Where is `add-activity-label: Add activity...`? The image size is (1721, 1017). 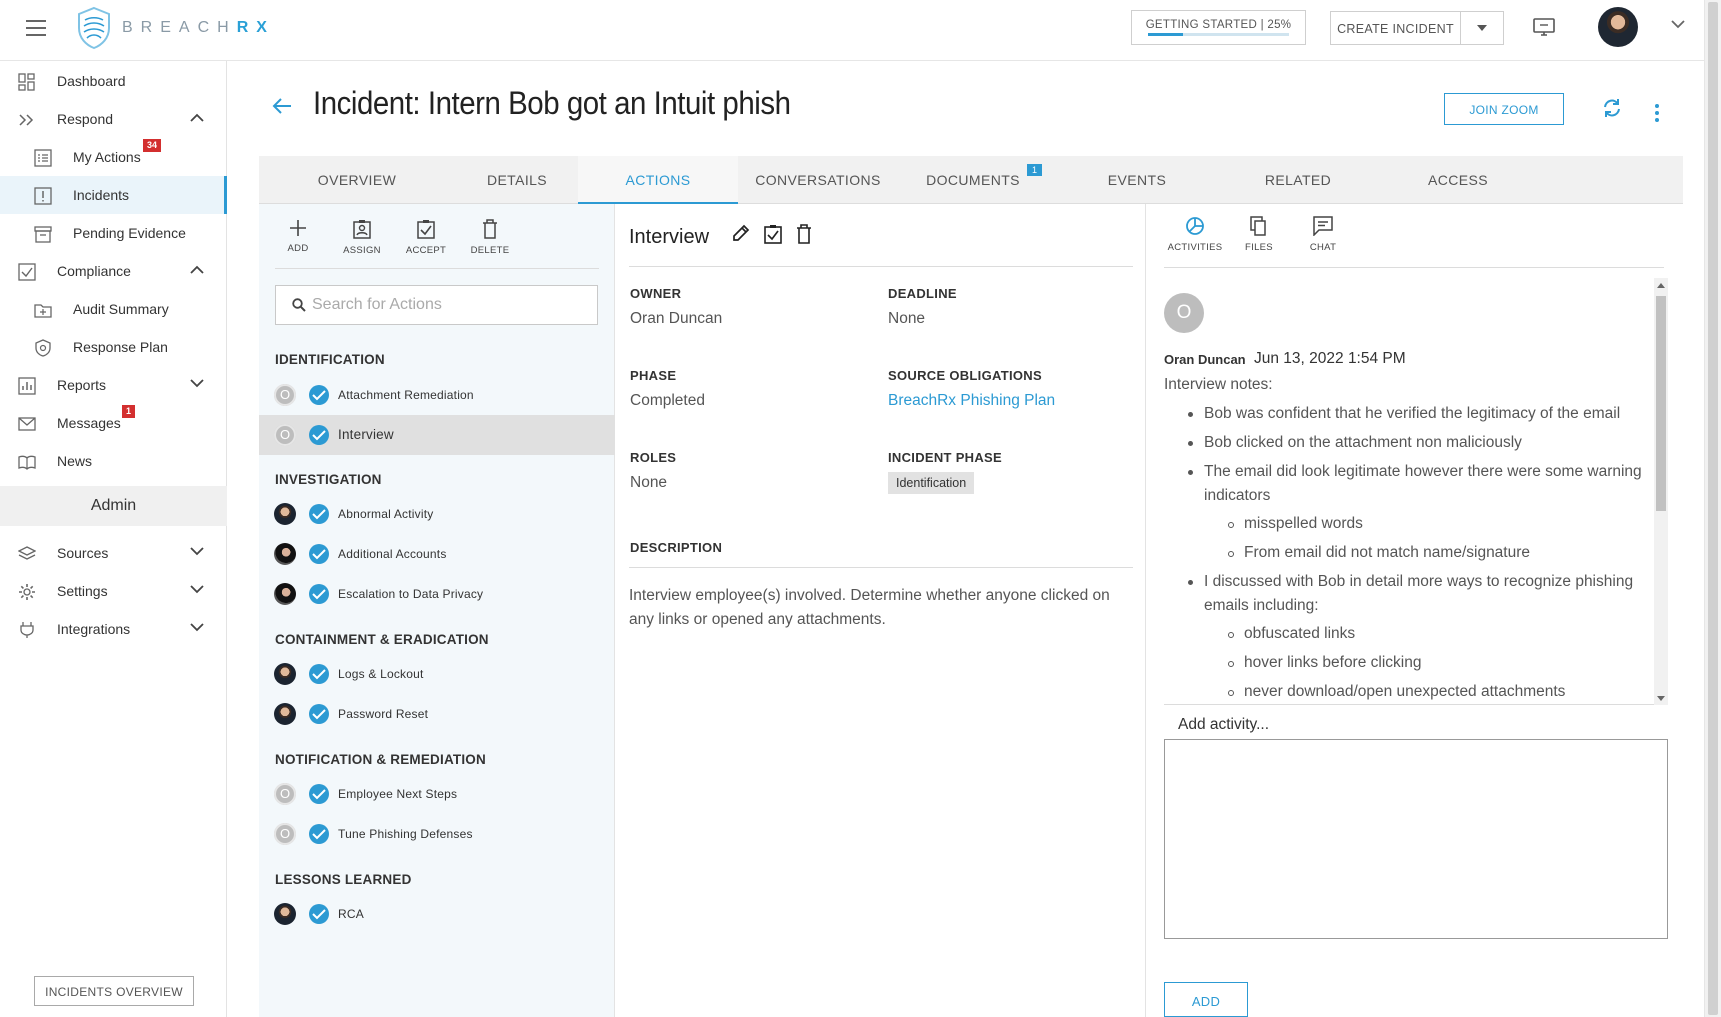 add-activity-label: Add activity... is located at coordinates (1224, 724).